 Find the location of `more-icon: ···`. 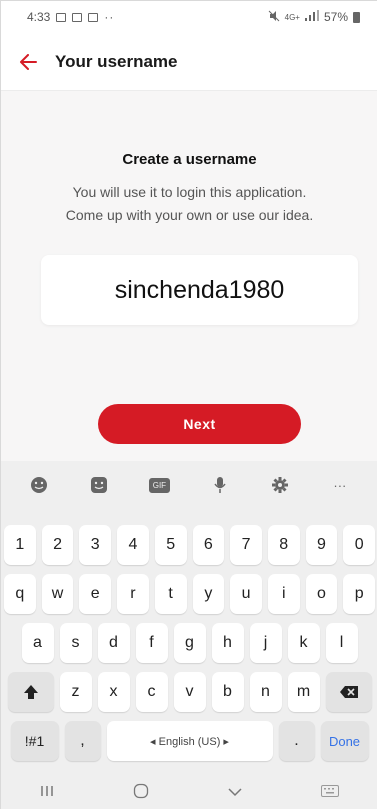

more-icon: ··· is located at coordinates (340, 485).